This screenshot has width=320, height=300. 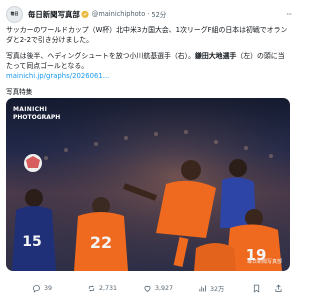 I want to click on watermark-line-2: PHOTOGRAPH, so click(x=37, y=117).